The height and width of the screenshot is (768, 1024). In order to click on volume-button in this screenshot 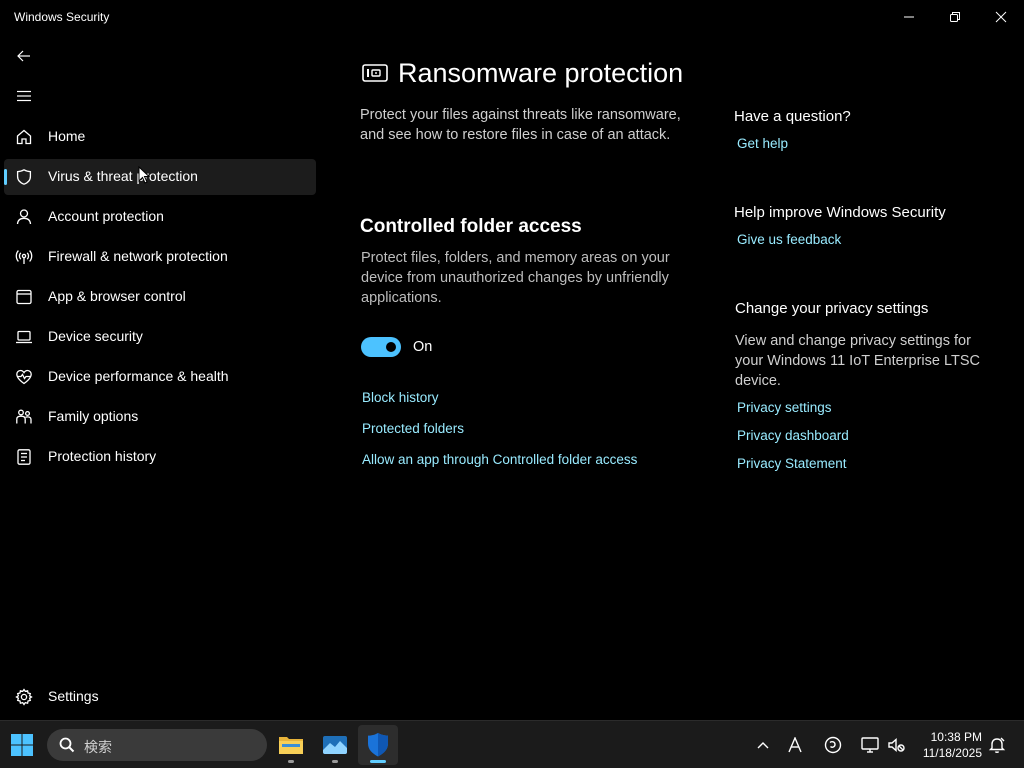, I will do `click(896, 745)`.